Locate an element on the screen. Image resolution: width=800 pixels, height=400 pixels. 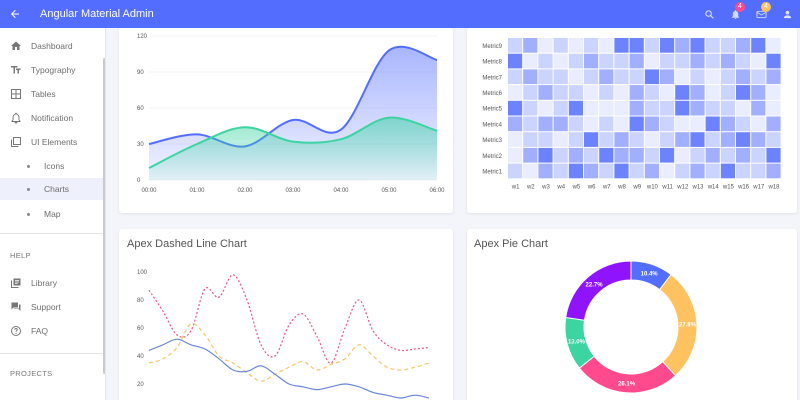
search-button is located at coordinates (709, 14).